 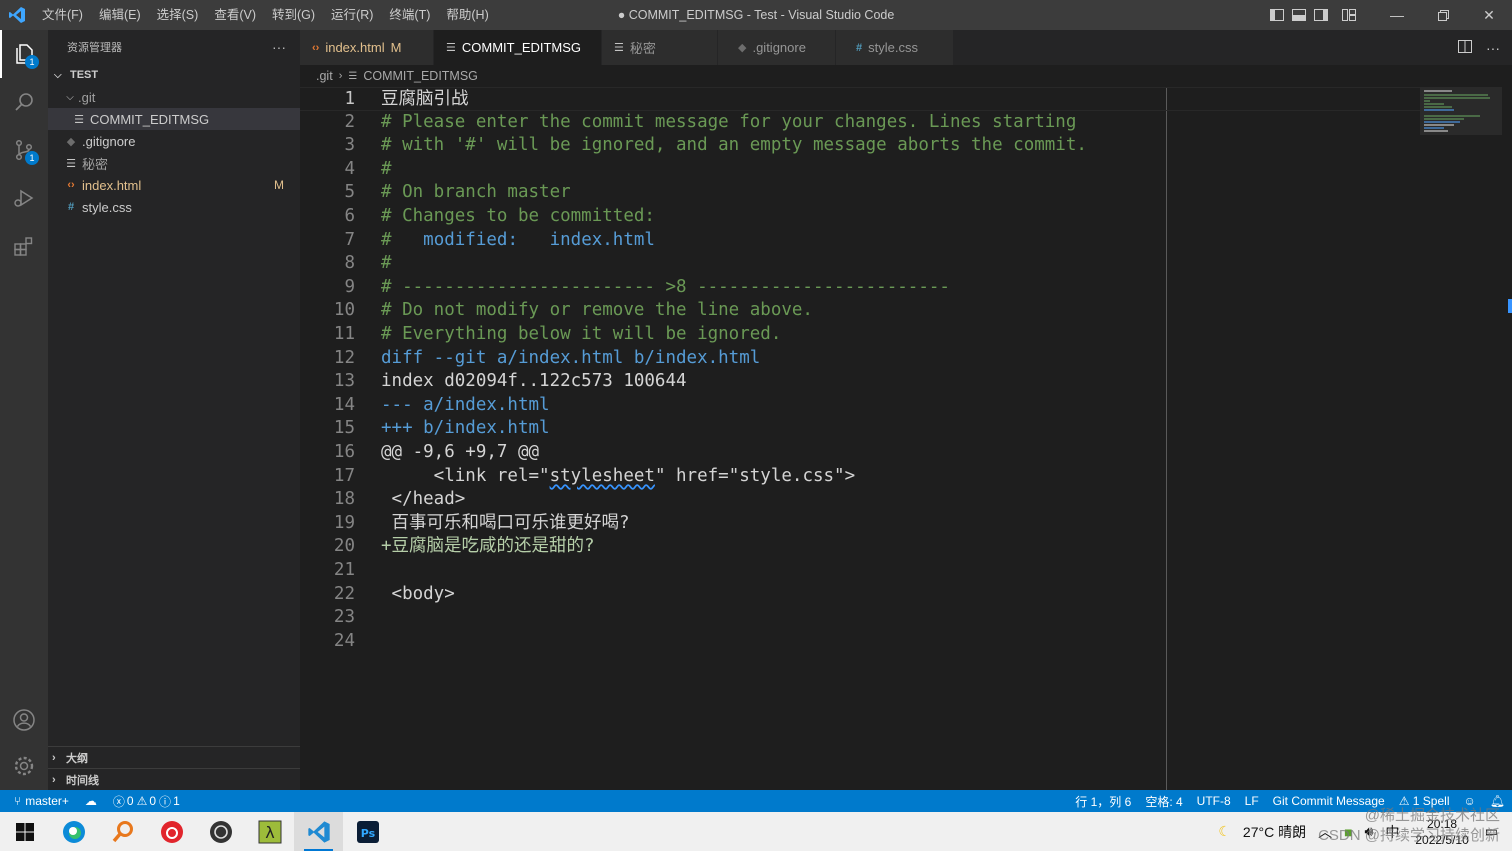 What do you see at coordinates (1369, 831) in the screenshot?
I see `volume-icon: 🔊︎` at bounding box center [1369, 831].